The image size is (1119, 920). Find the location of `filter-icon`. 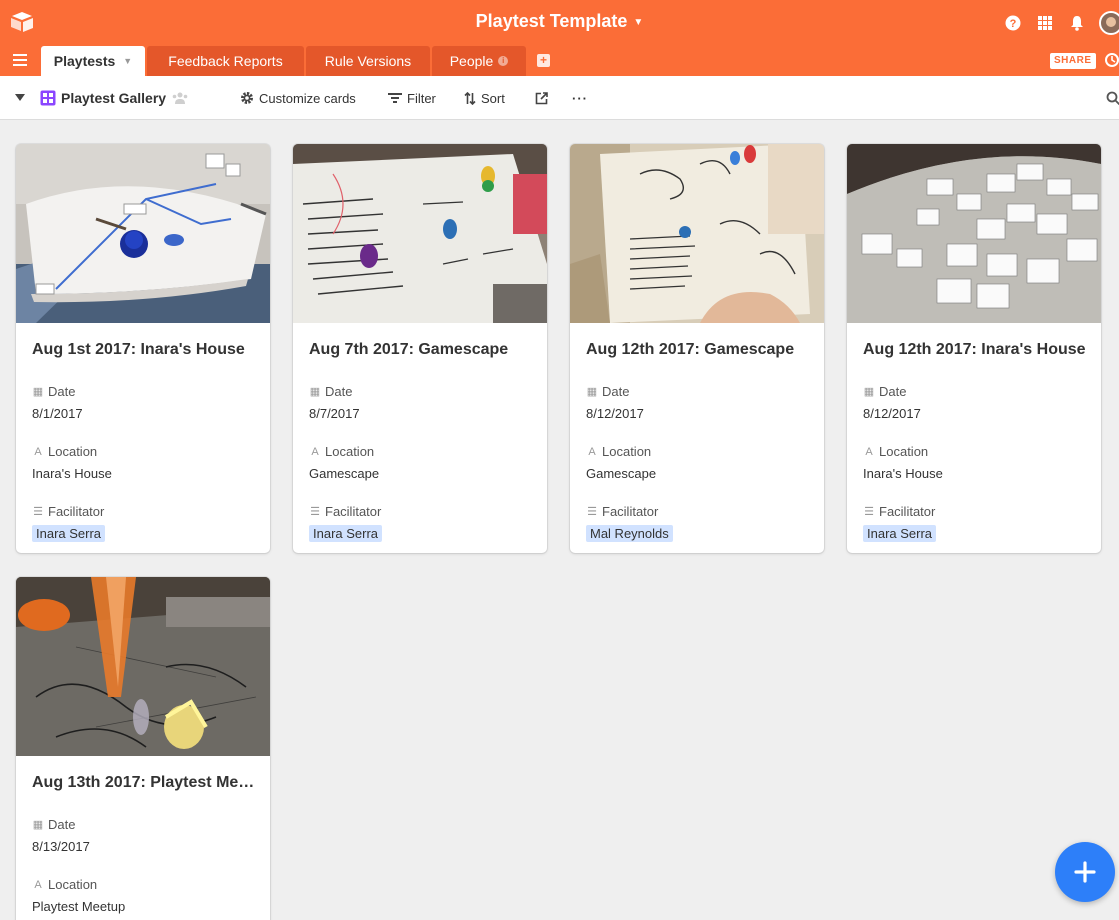

filter-icon is located at coordinates (395, 98).